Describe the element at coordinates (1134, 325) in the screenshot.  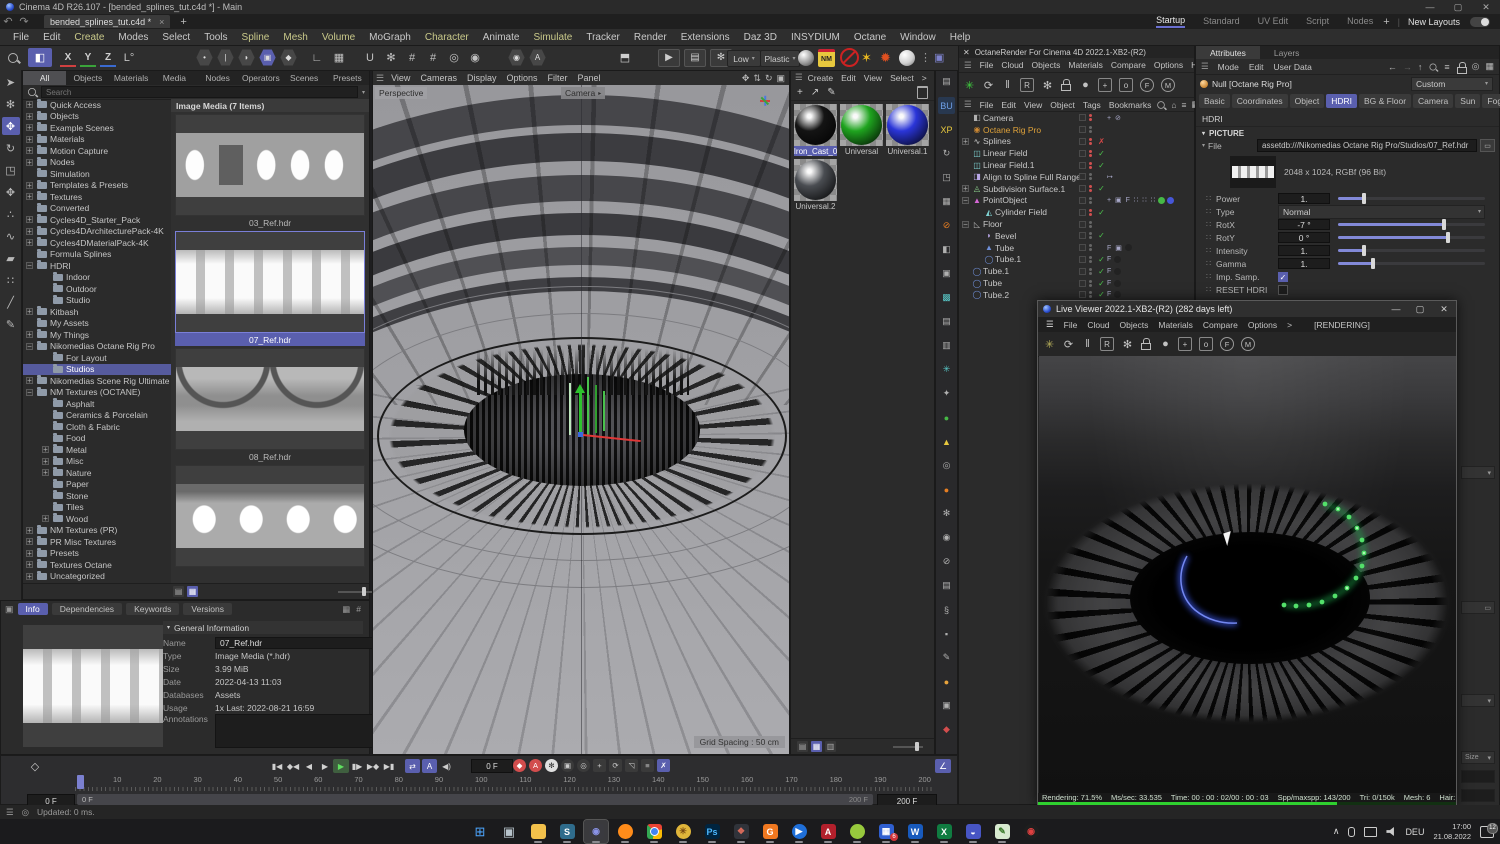
I see `live-viewer-menu-item: Objects` at that location.